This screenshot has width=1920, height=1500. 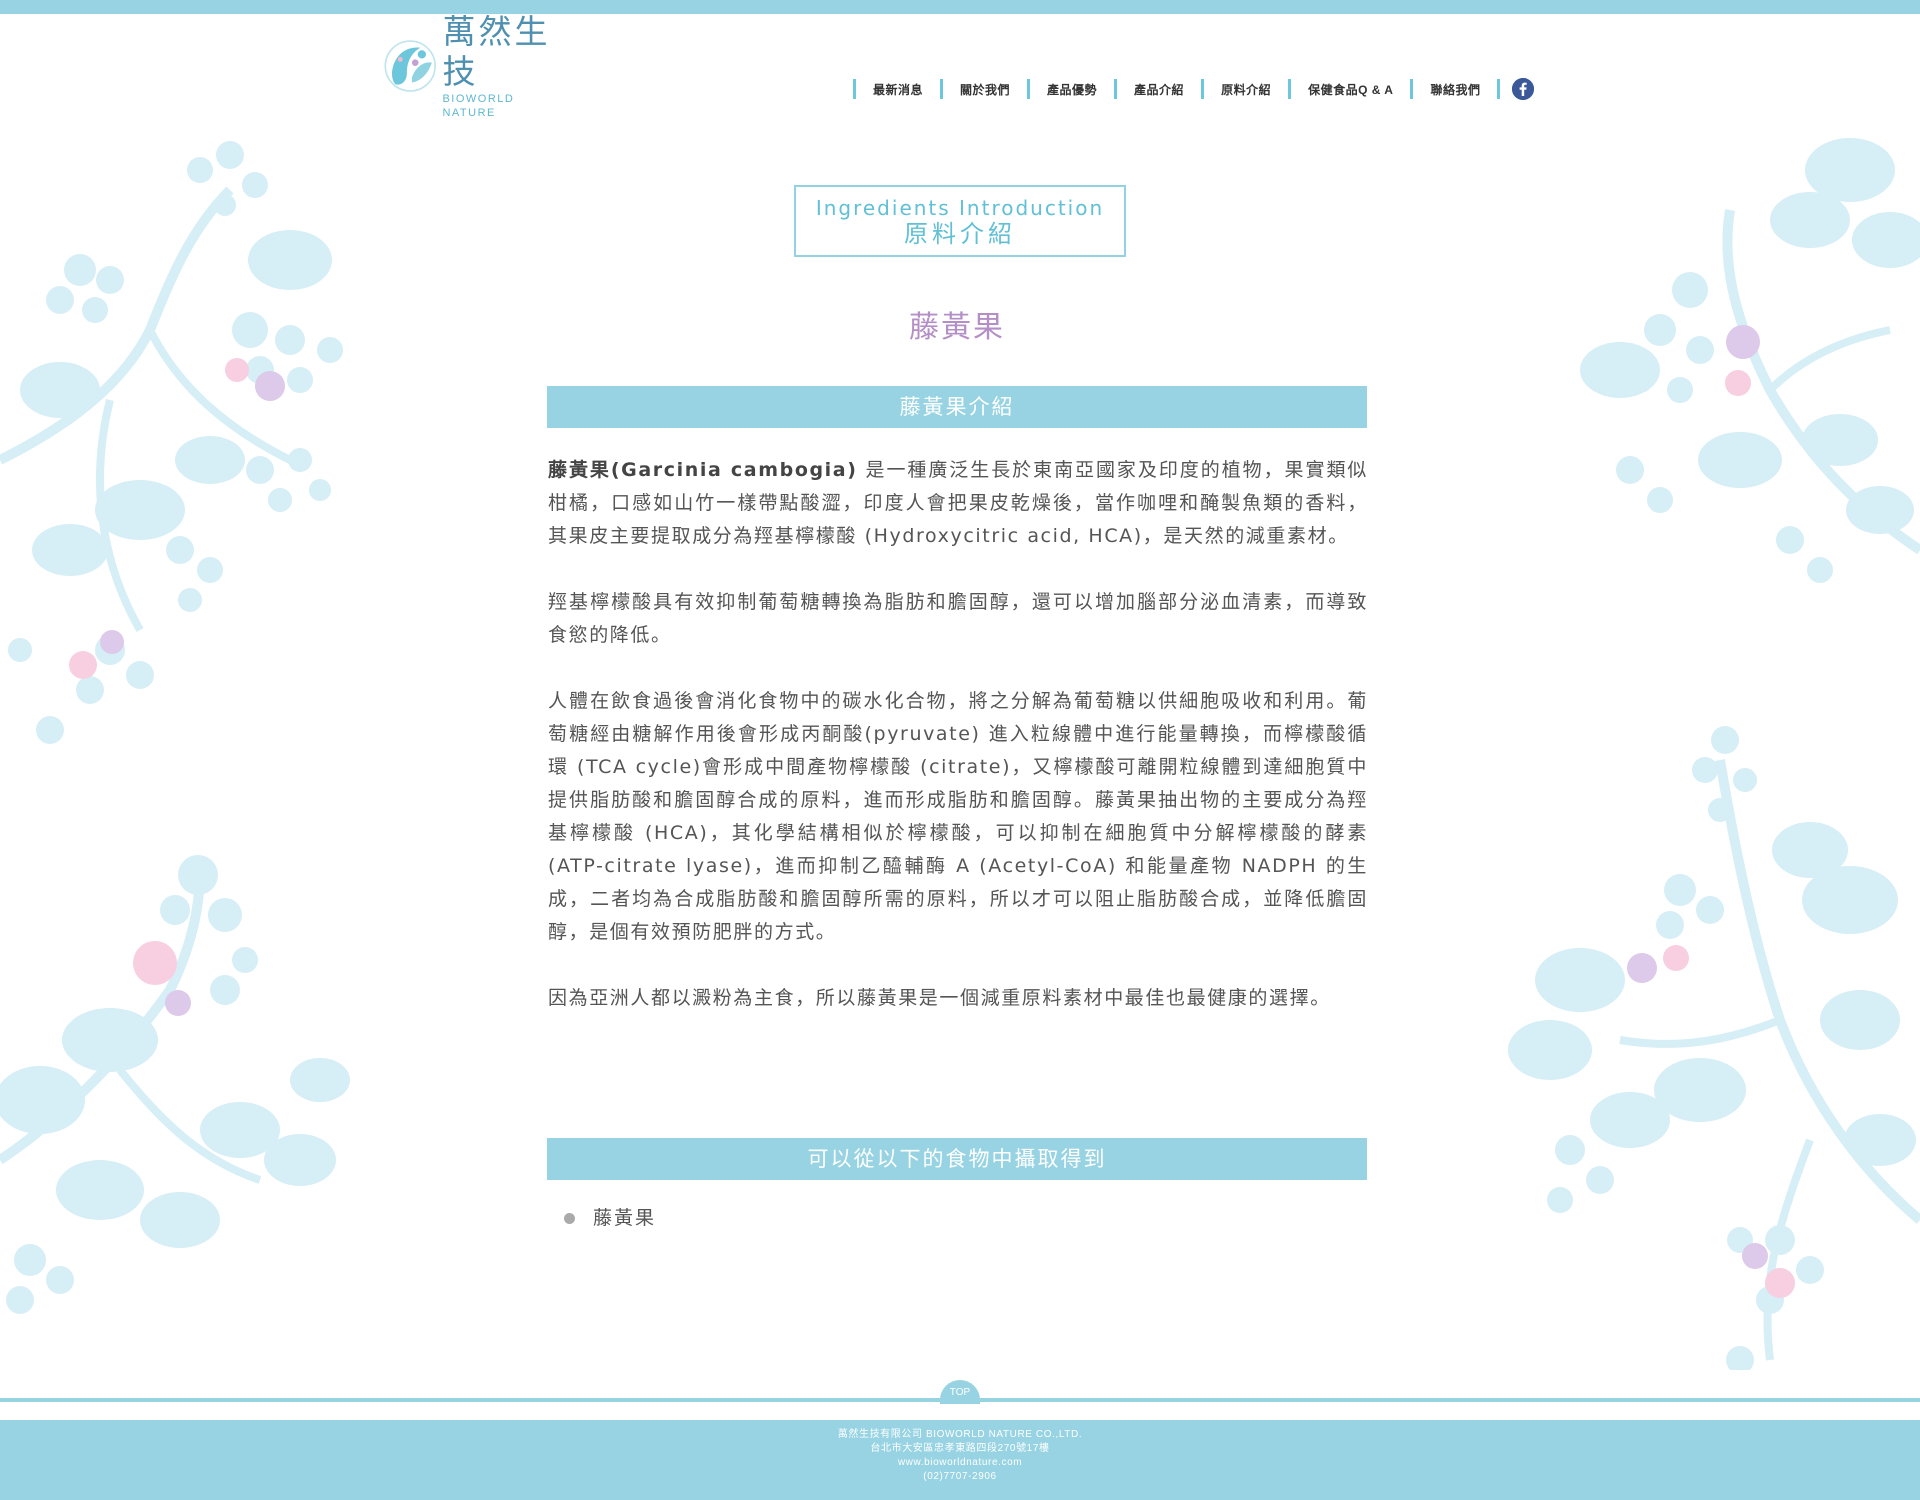 What do you see at coordinates (960, 1434) in the screenshot?
I see `footer-company: 萬然生技有限公司 BIOWORLD NATURE CO.,LTD.` at bounding box center [960, 1434].